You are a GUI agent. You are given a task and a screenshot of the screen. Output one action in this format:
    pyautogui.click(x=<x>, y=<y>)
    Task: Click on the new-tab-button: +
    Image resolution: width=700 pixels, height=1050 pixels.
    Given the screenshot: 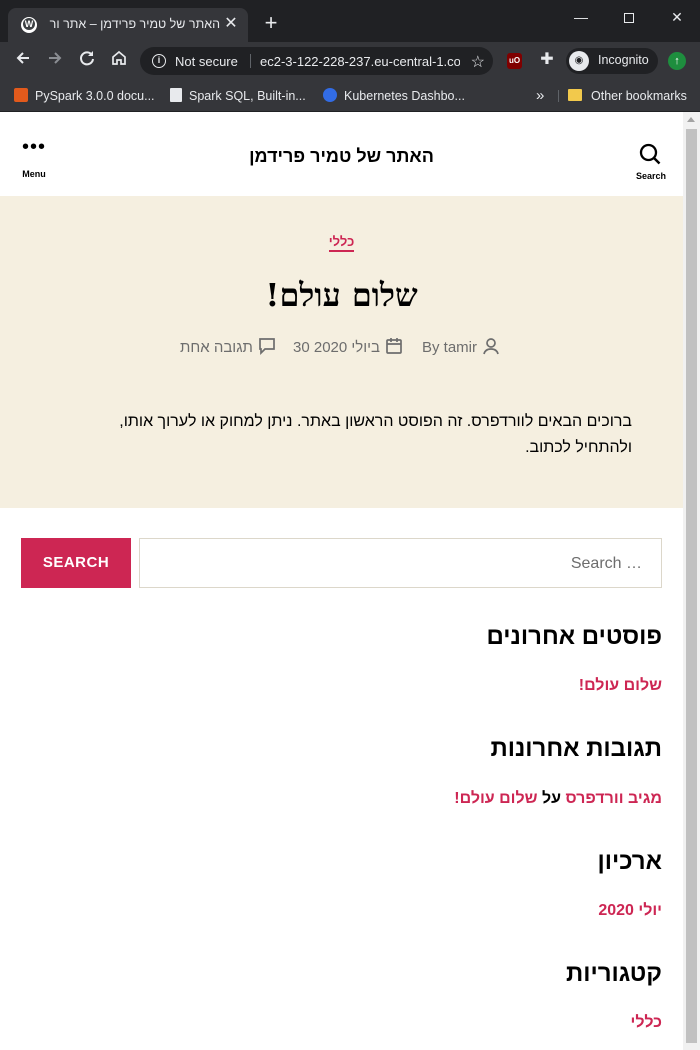 What is the action you would take?
    pyautogui.click(x=271, y=24)
    